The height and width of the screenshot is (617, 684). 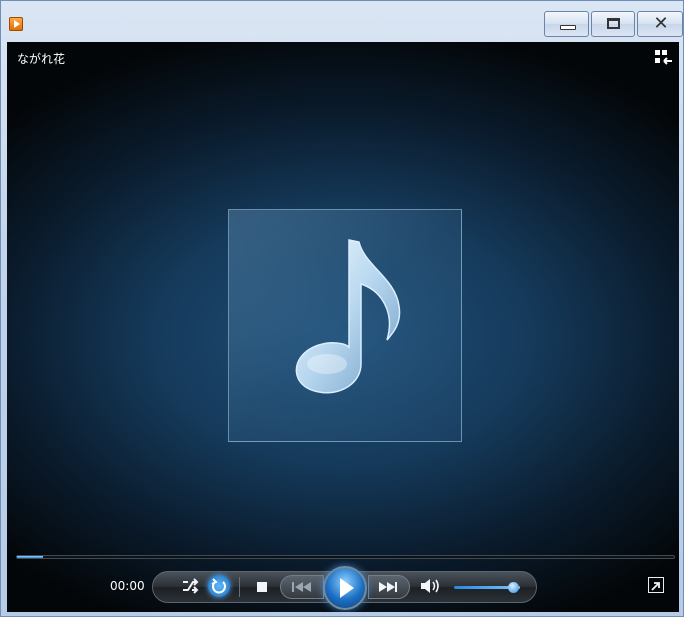 I want to click on title-bar: ✕, so click(x=342, y=21).